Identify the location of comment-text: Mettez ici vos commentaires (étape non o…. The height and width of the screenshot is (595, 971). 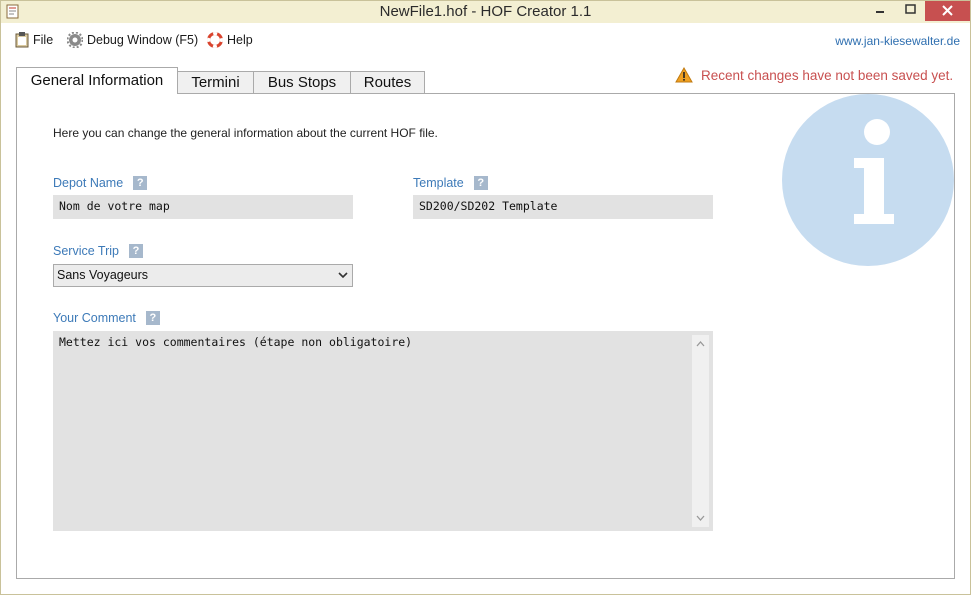
(236, 342).